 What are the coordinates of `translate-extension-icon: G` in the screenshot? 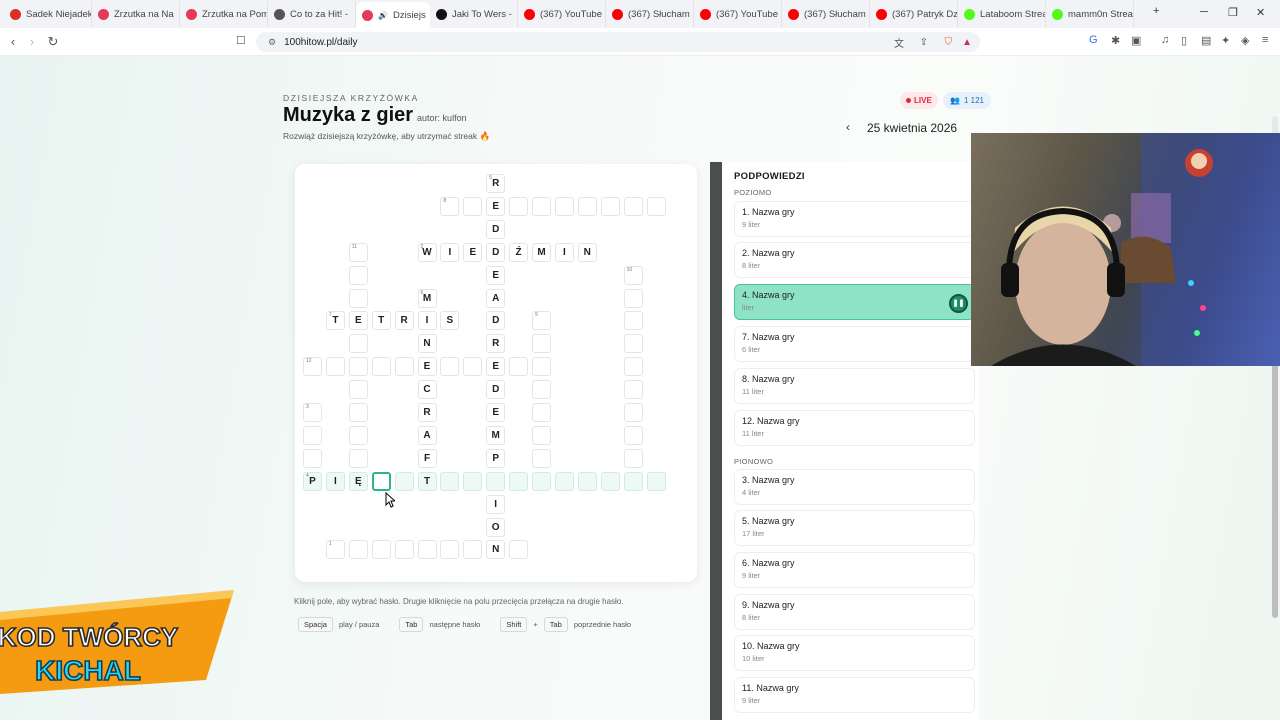 It's located at (1093, 40).